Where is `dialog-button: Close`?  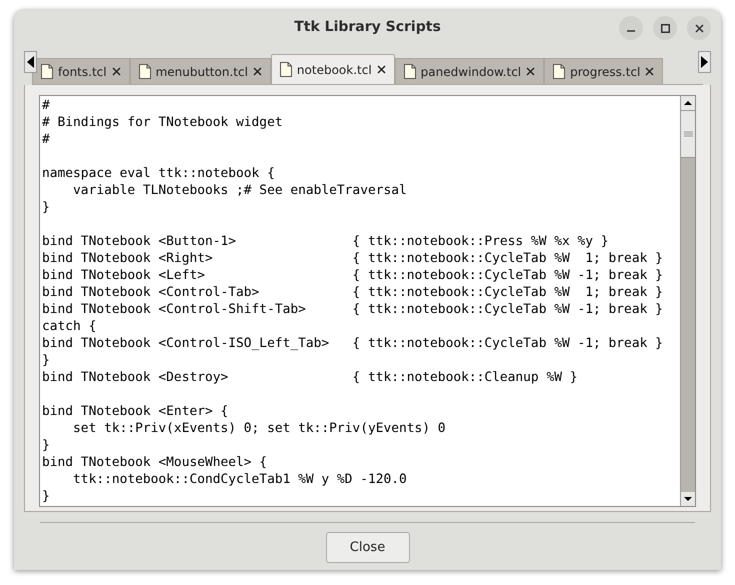 dialog-button: Close is located at coordinates (368, 547).